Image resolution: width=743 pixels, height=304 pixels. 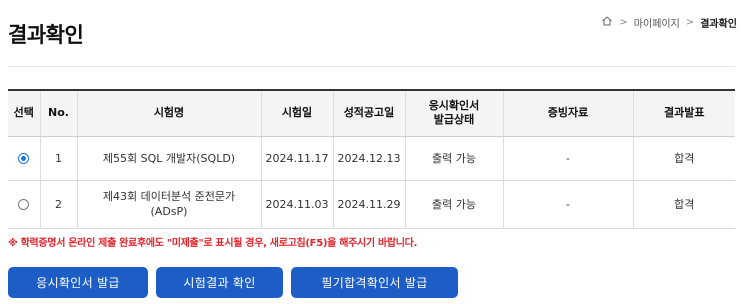 What do you see at coordinates (78, 282) in the screenshot?
I see `issue-cert-button: 응시확인서 발급` at bounding box center [78, 282].